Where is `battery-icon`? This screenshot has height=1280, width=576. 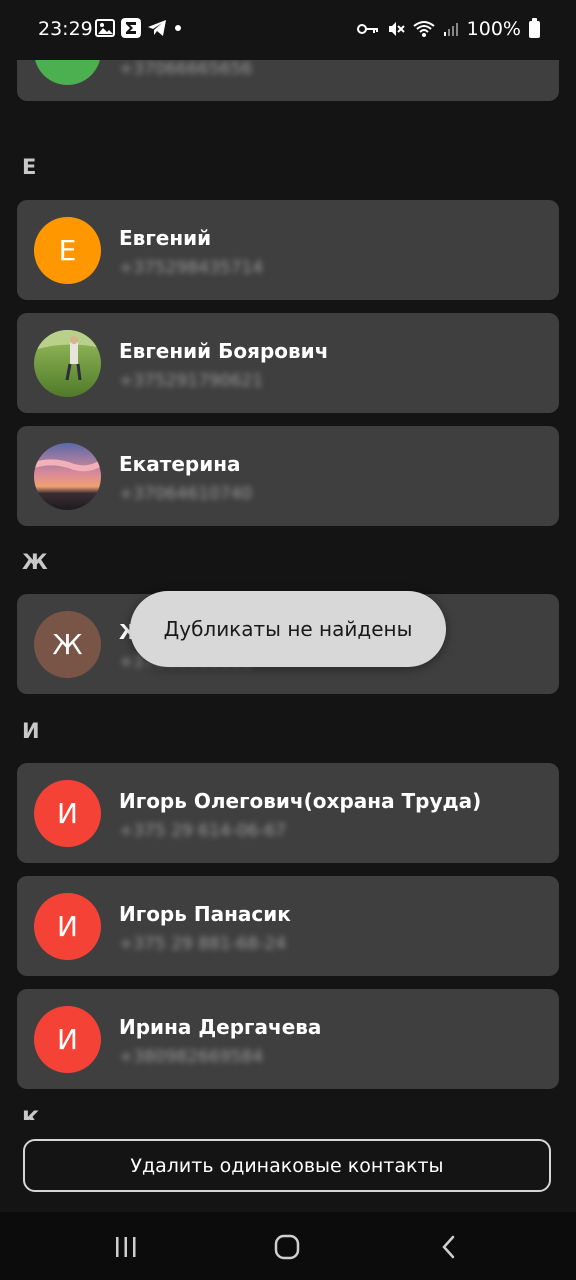
battery-icon is located at coordinates (534, 27).